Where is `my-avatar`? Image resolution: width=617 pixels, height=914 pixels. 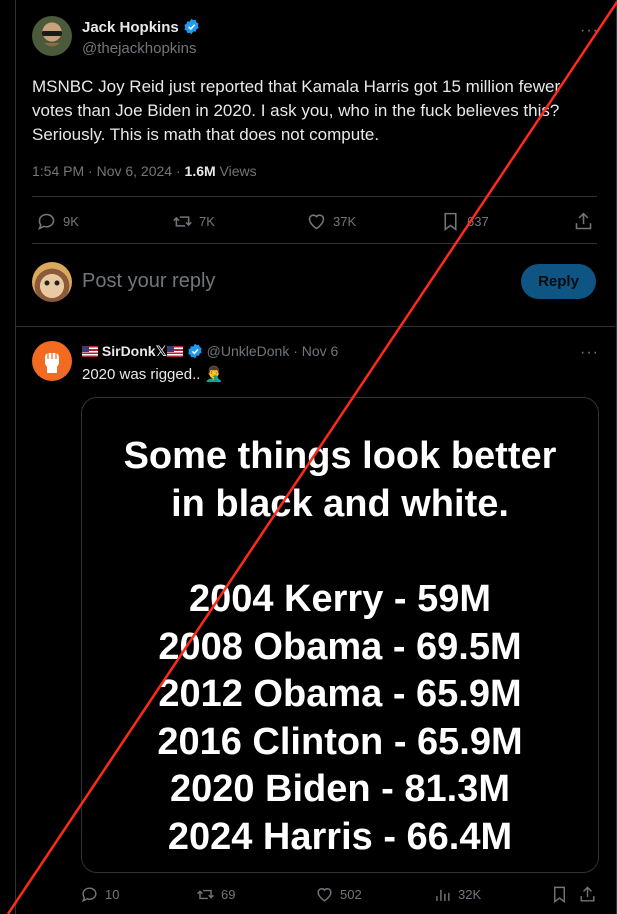
my-avatar is located at coordinates (52, 282).